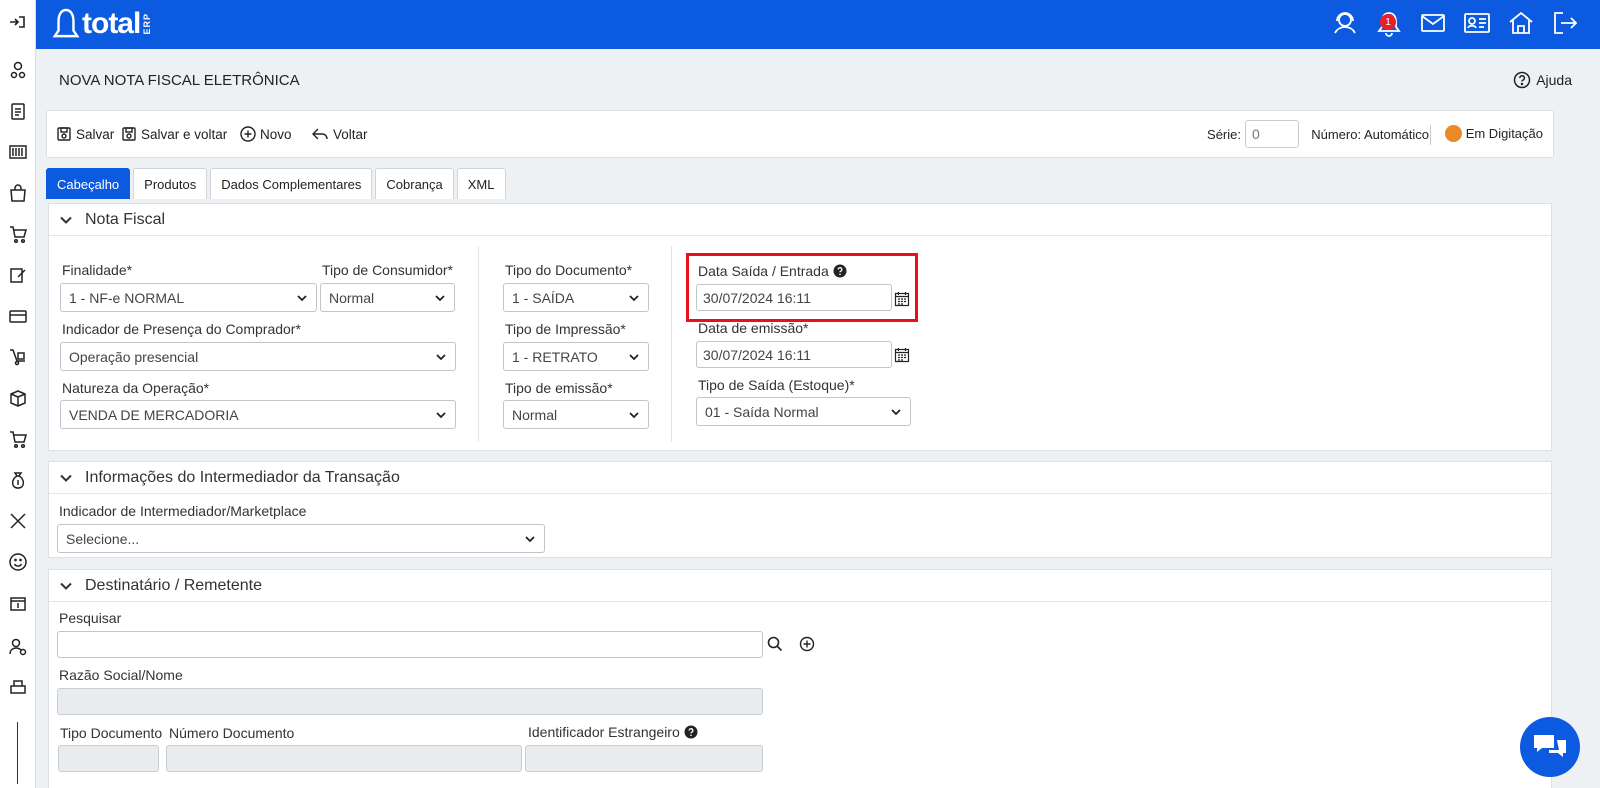 This screenshot has height=788, width=1600. What do you see at coordinates (88, 183) in the screenshot?
I see `tab-cabecalho: Cabeçalho` at bounding box center [88, 183].